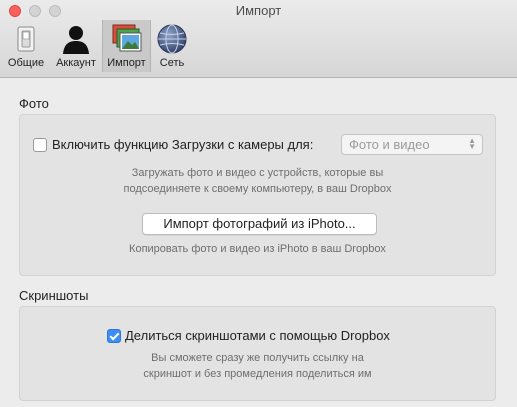 The image size is (517, 407). Describe the element at coordinates (114, 336) in the screenshot. I see `share-screenshots-checkbox` at that location.